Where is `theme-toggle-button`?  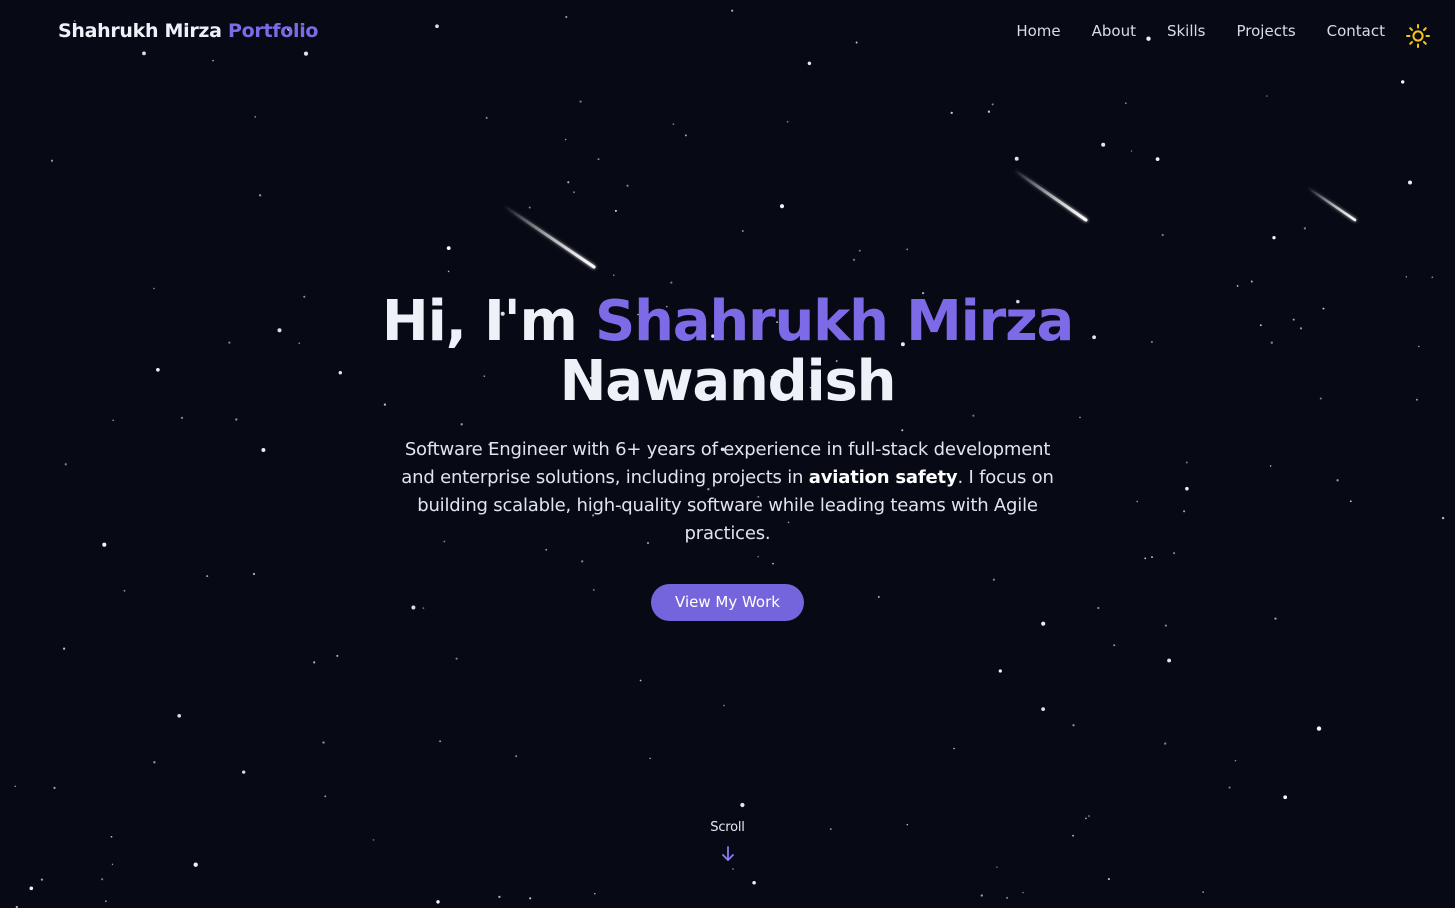
theme-toggle-button is located at coordinates (1418, 36).